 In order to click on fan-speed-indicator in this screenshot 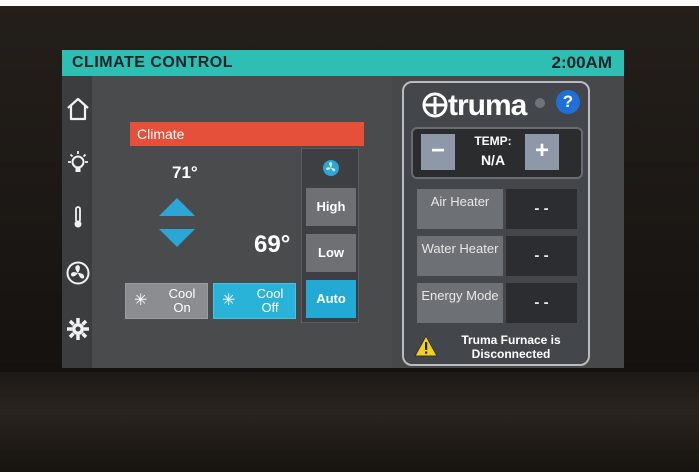, I will do `click(331, 168)`.